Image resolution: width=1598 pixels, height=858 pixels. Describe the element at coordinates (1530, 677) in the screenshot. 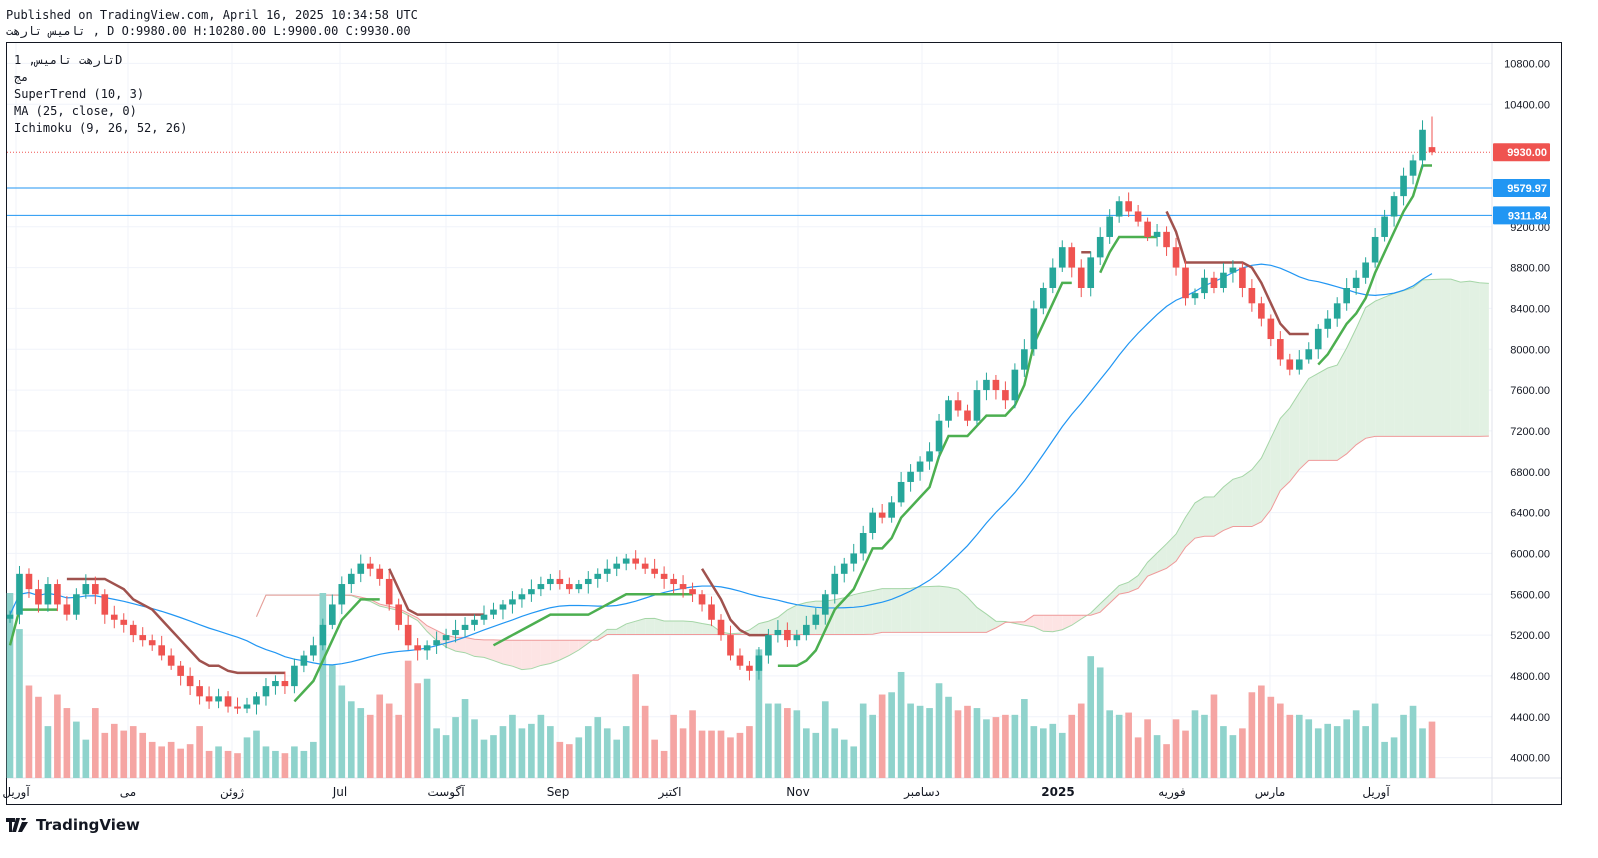

I see `price-tick-label: 4800.00` at that location.